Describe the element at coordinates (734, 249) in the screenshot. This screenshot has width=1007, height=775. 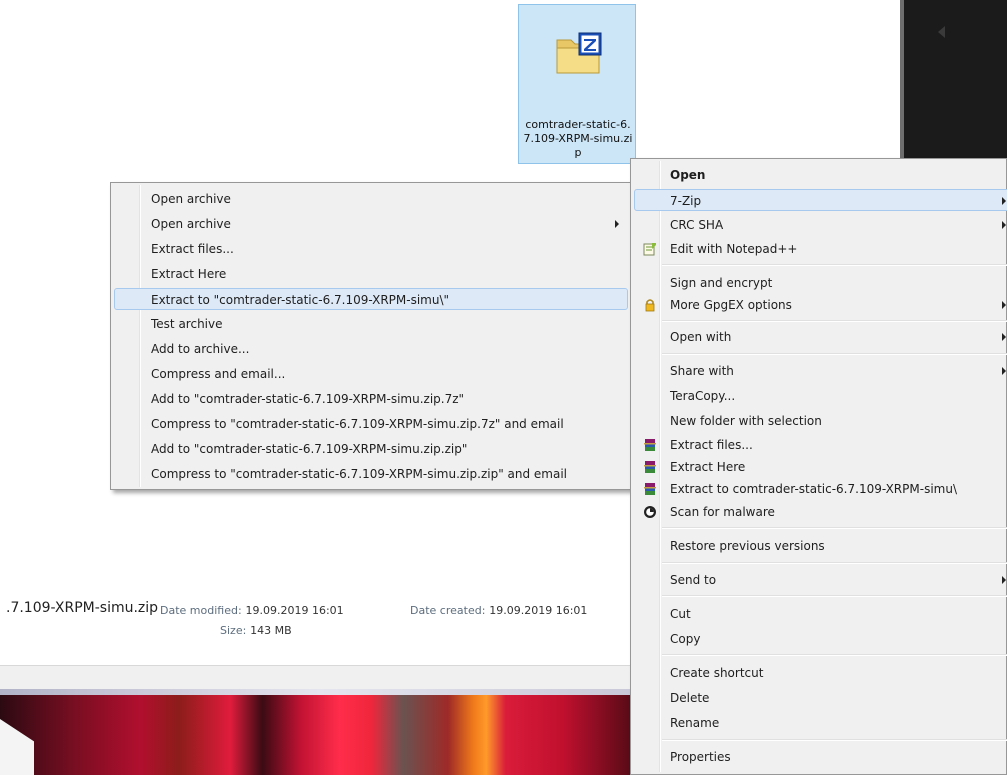
I see `menu-item-label: Edit with Notepad++` at that location.